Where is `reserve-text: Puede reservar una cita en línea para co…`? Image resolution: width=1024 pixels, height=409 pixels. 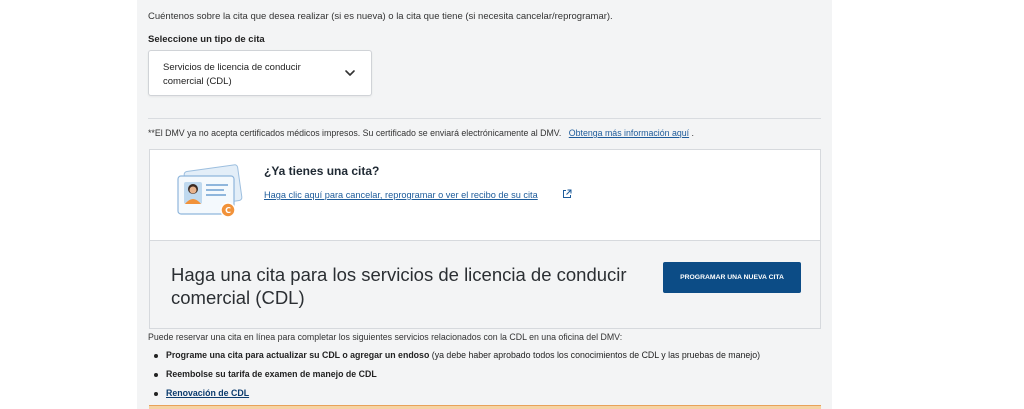 reserve-text: Puede reservar una cita en línea para co… is located at coordinates (385, 337).